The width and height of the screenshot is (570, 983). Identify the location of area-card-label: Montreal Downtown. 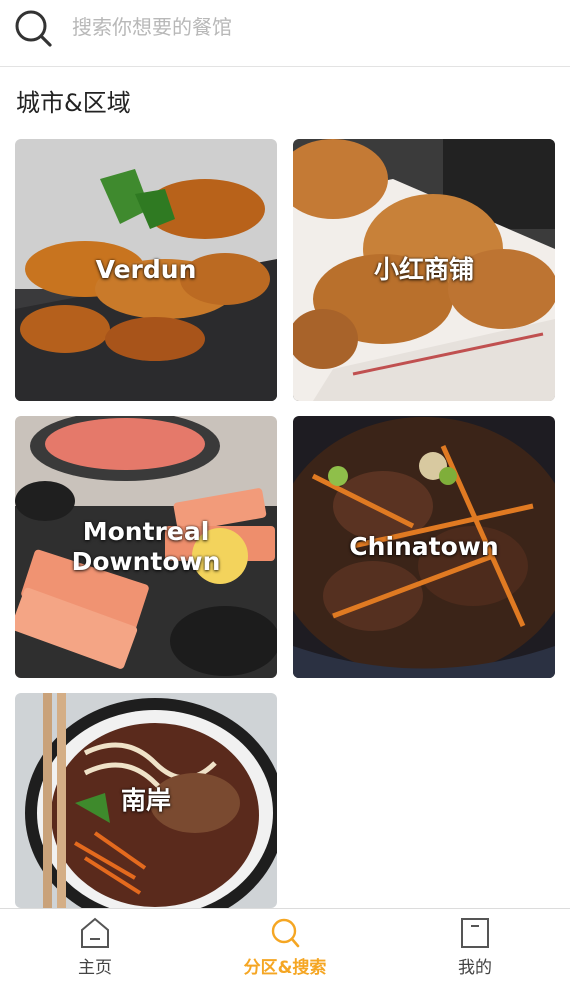
(146, 546).